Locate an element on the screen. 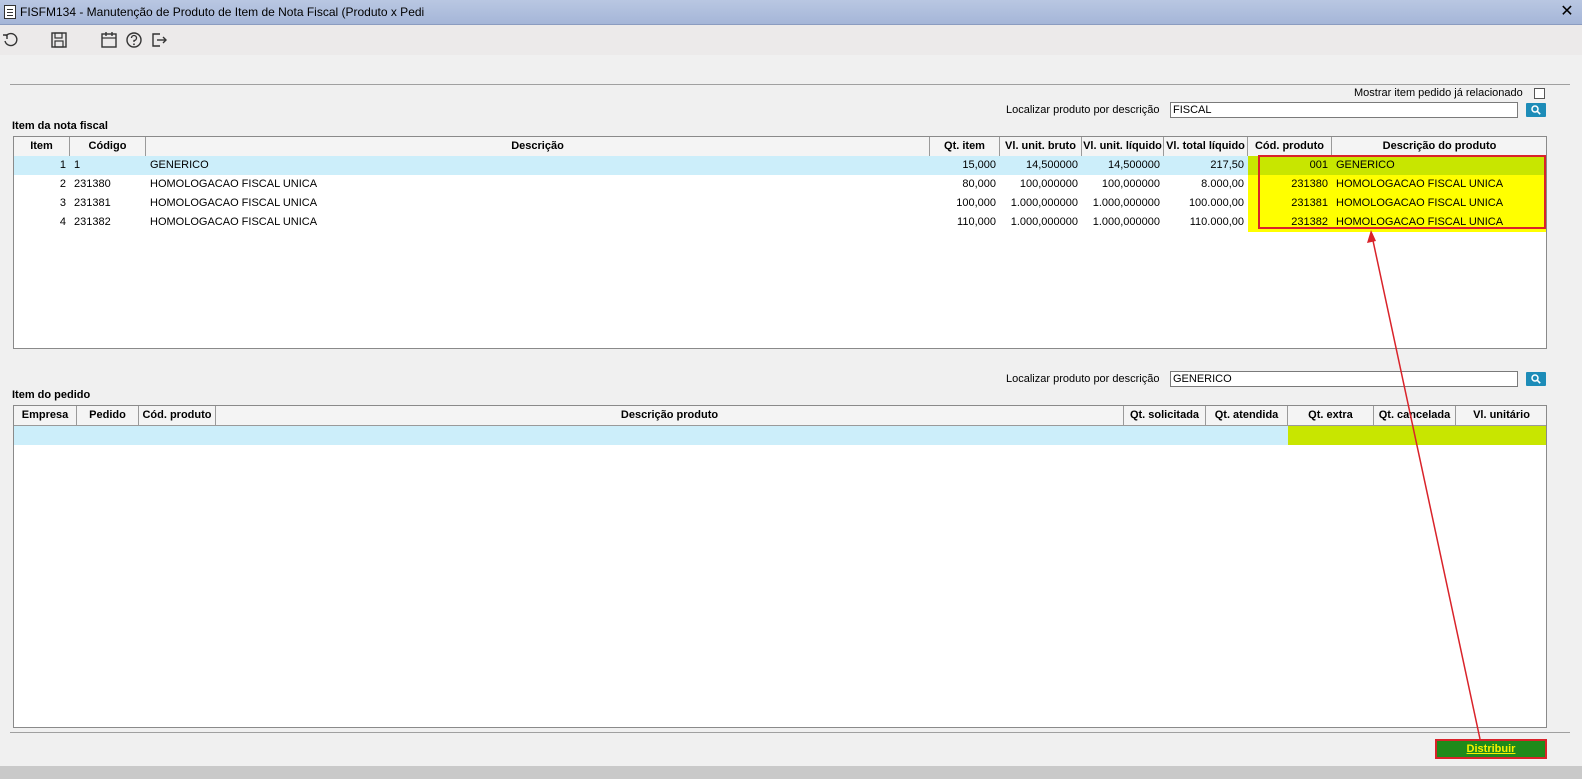 This screenshot has height=779, width=1582. cell-vl-total: 8.000,00 is located at coordinates (1222, 184).